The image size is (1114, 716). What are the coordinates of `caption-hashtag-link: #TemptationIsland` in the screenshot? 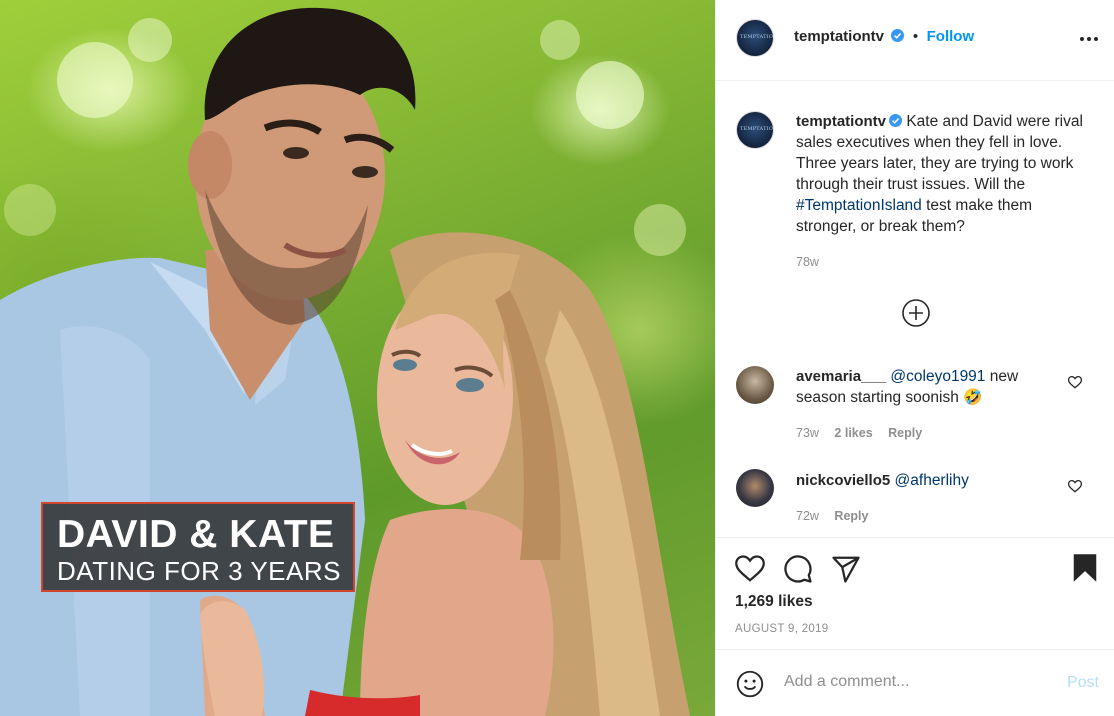 It's located at (859, 205).